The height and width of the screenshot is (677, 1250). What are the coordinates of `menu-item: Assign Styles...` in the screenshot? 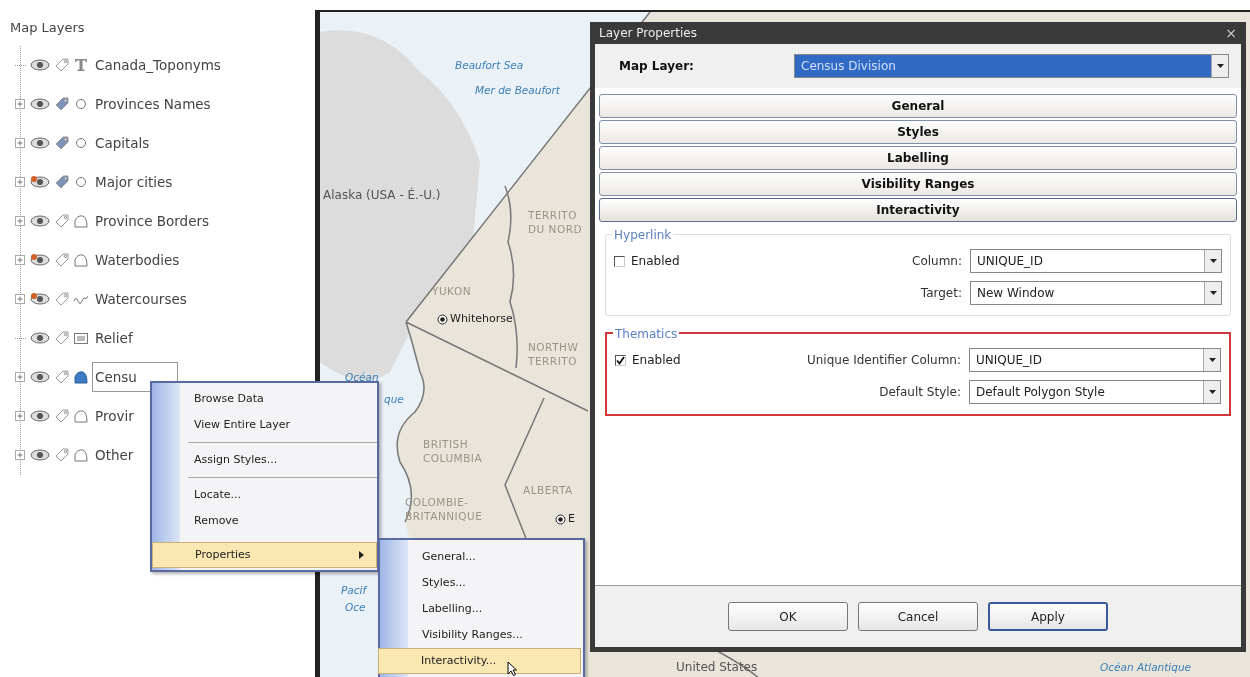 It's located at (264, 460).